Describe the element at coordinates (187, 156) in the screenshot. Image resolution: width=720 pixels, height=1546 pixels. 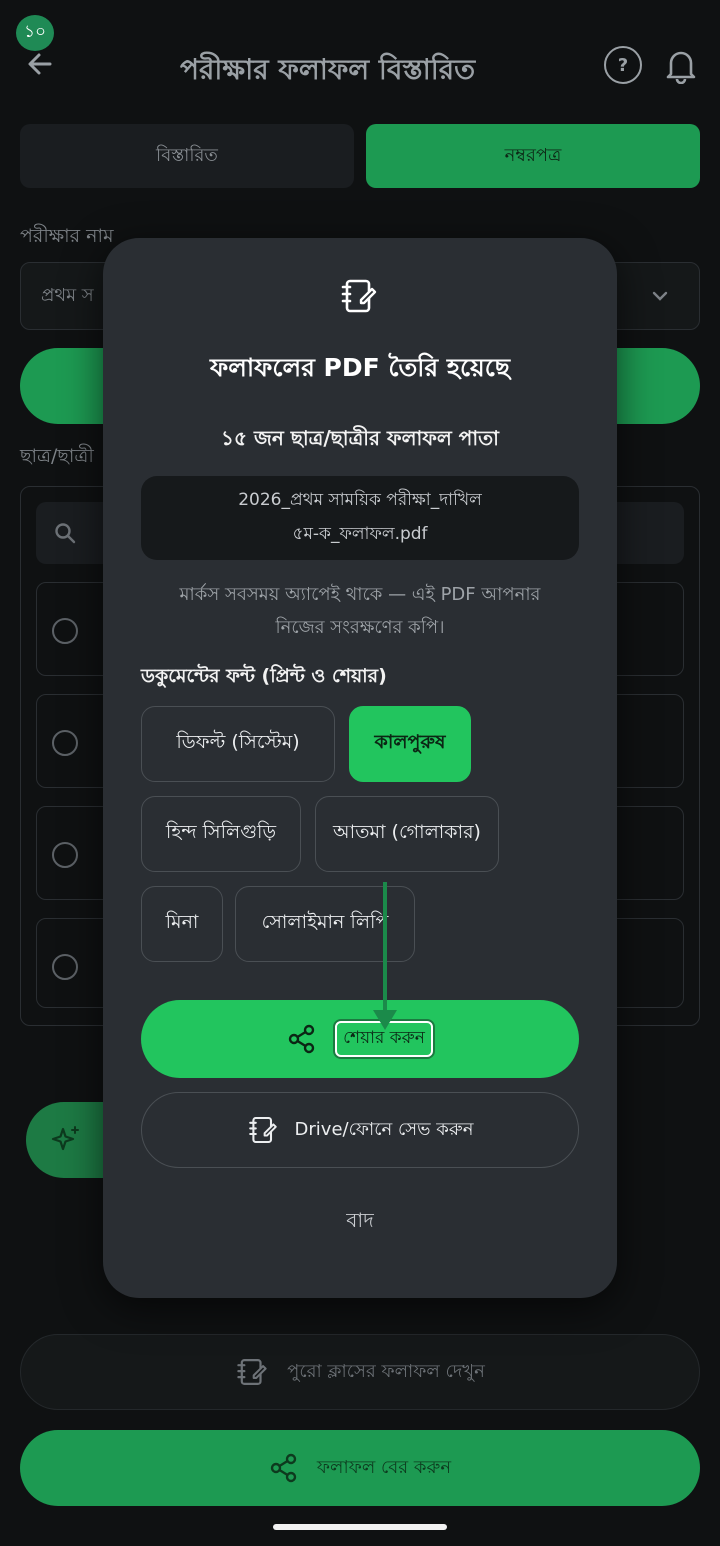
I see `tab-details: বিস্তারিত` at that location.